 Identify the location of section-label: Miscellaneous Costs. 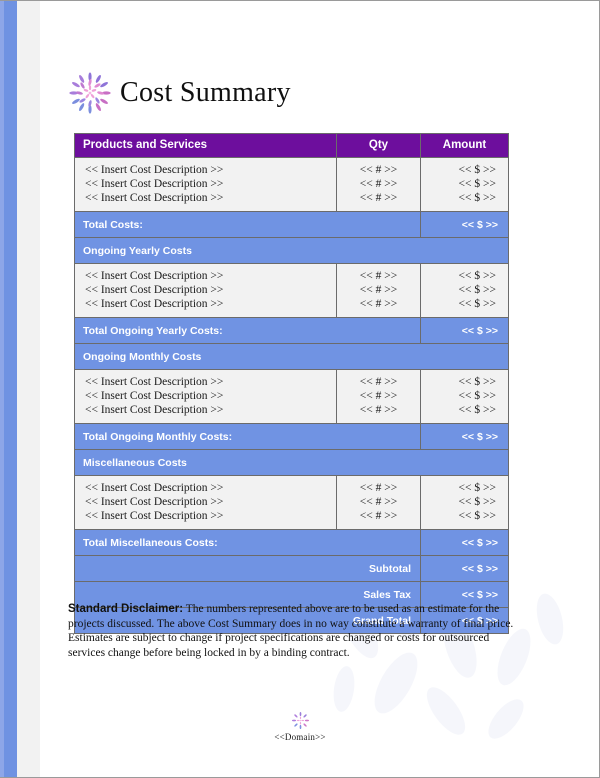
(291, 462).